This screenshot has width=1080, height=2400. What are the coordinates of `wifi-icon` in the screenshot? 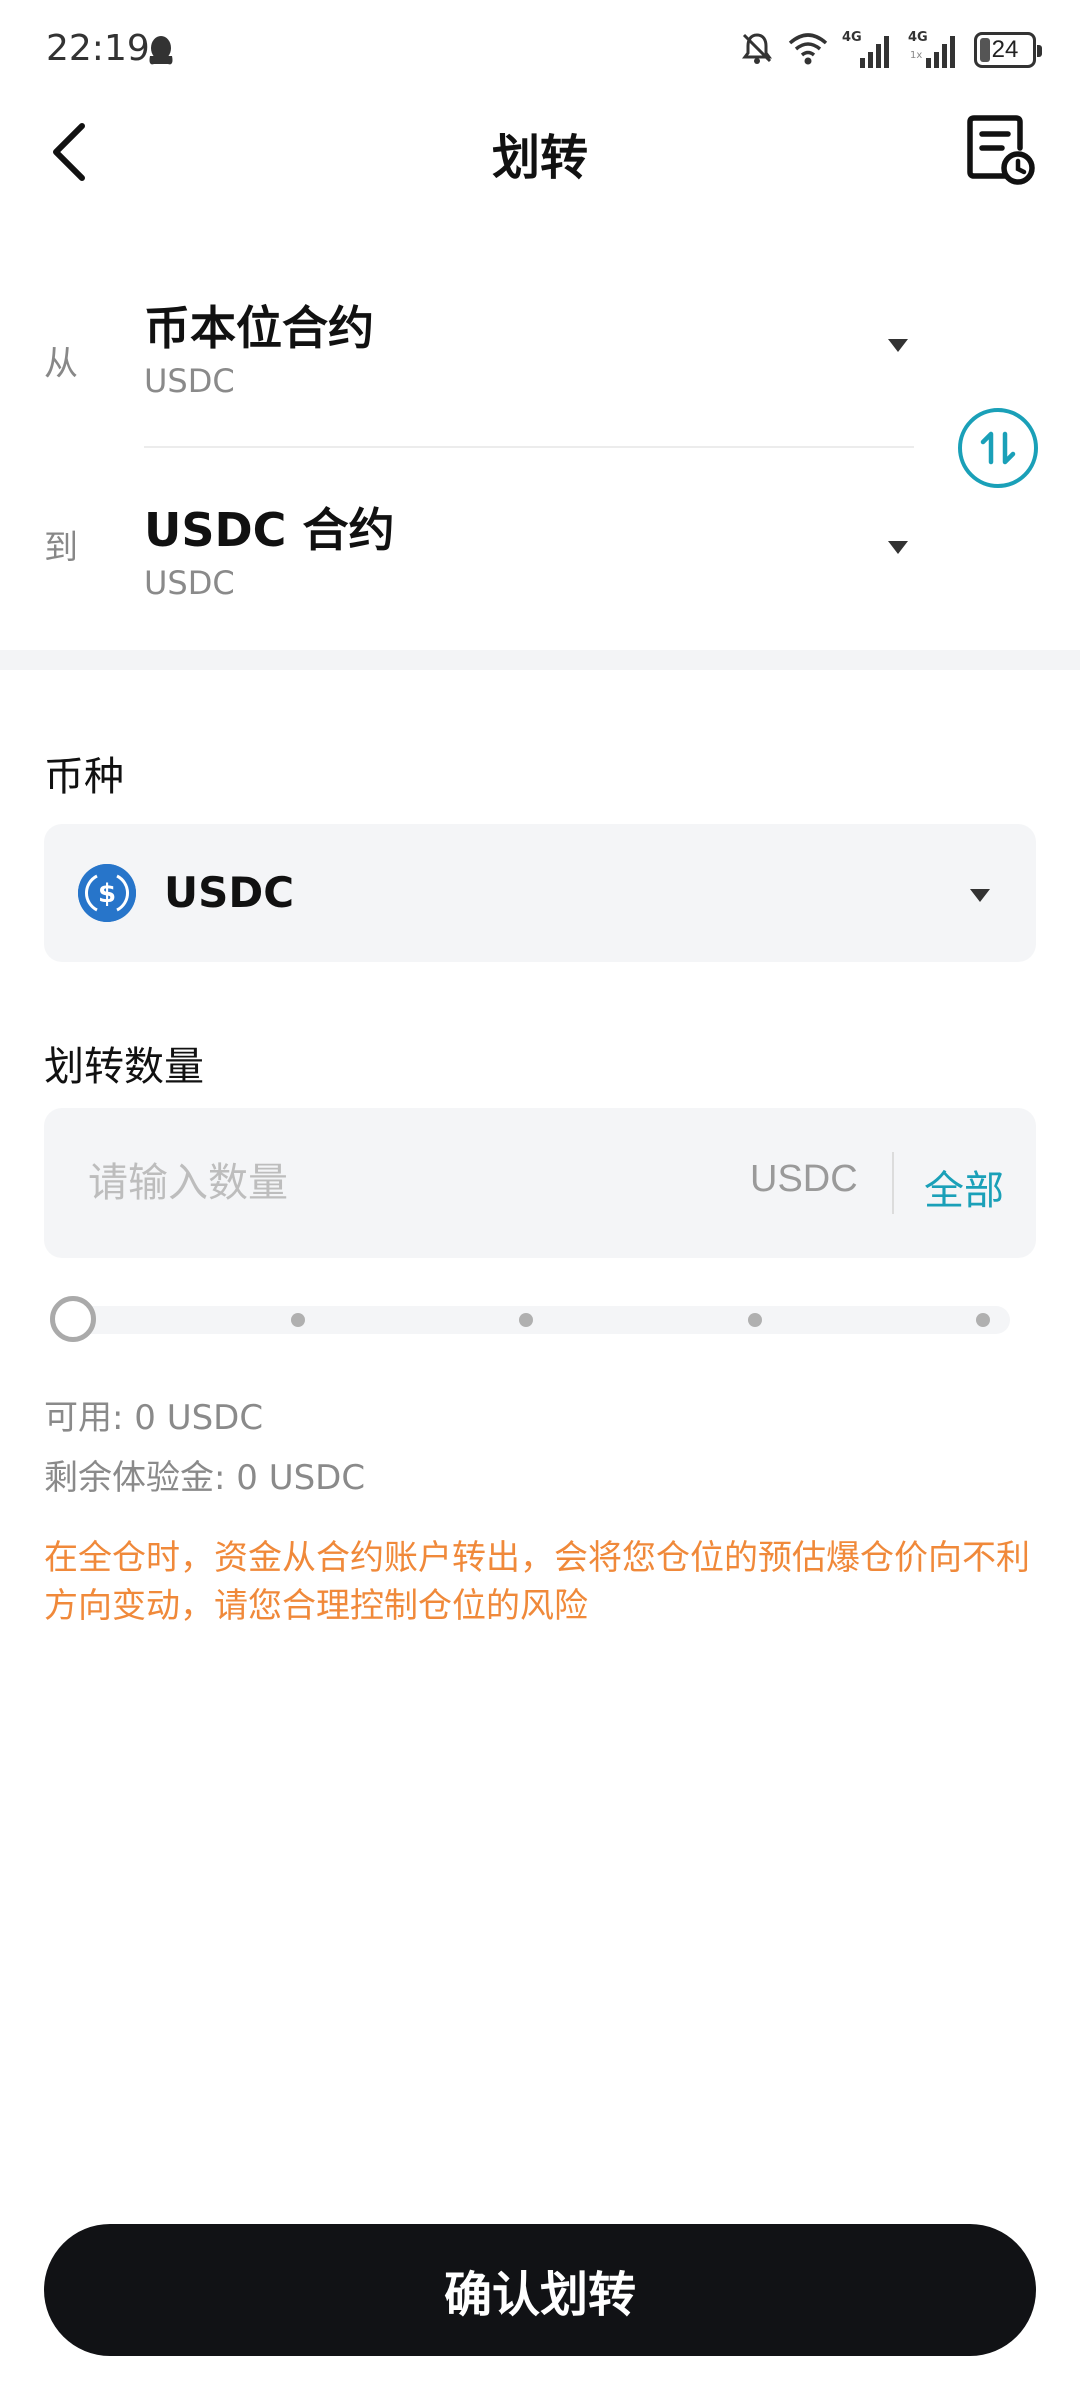 It's located at (808, 50).